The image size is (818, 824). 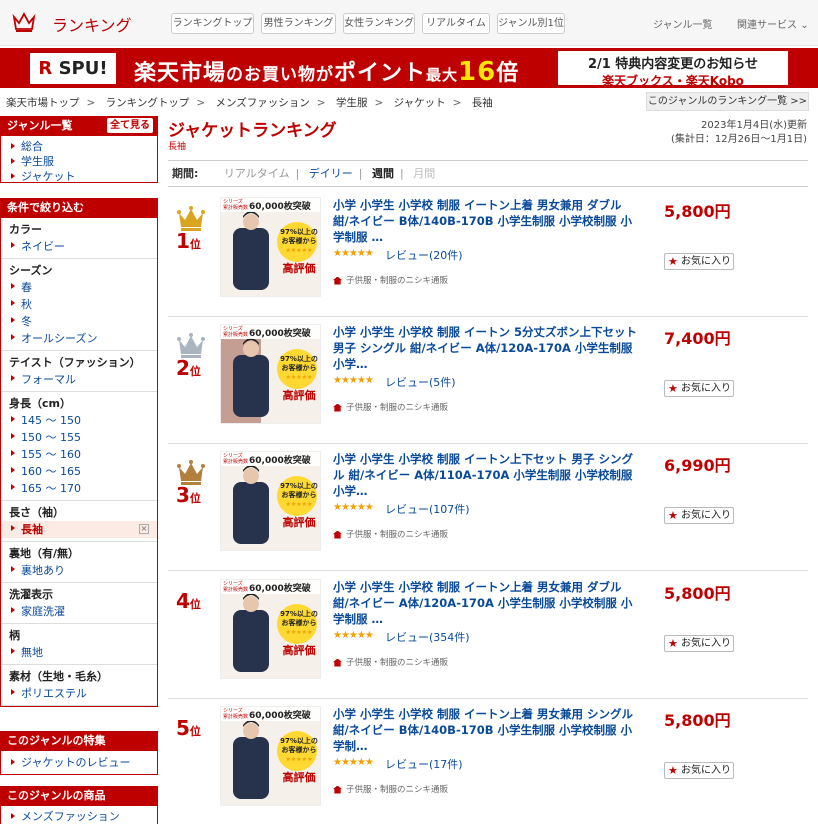 What do you see at coordinates (144, 529) in the screenshot?
I see `clear-filter-icon: ×` at bounding box center [144, 529].